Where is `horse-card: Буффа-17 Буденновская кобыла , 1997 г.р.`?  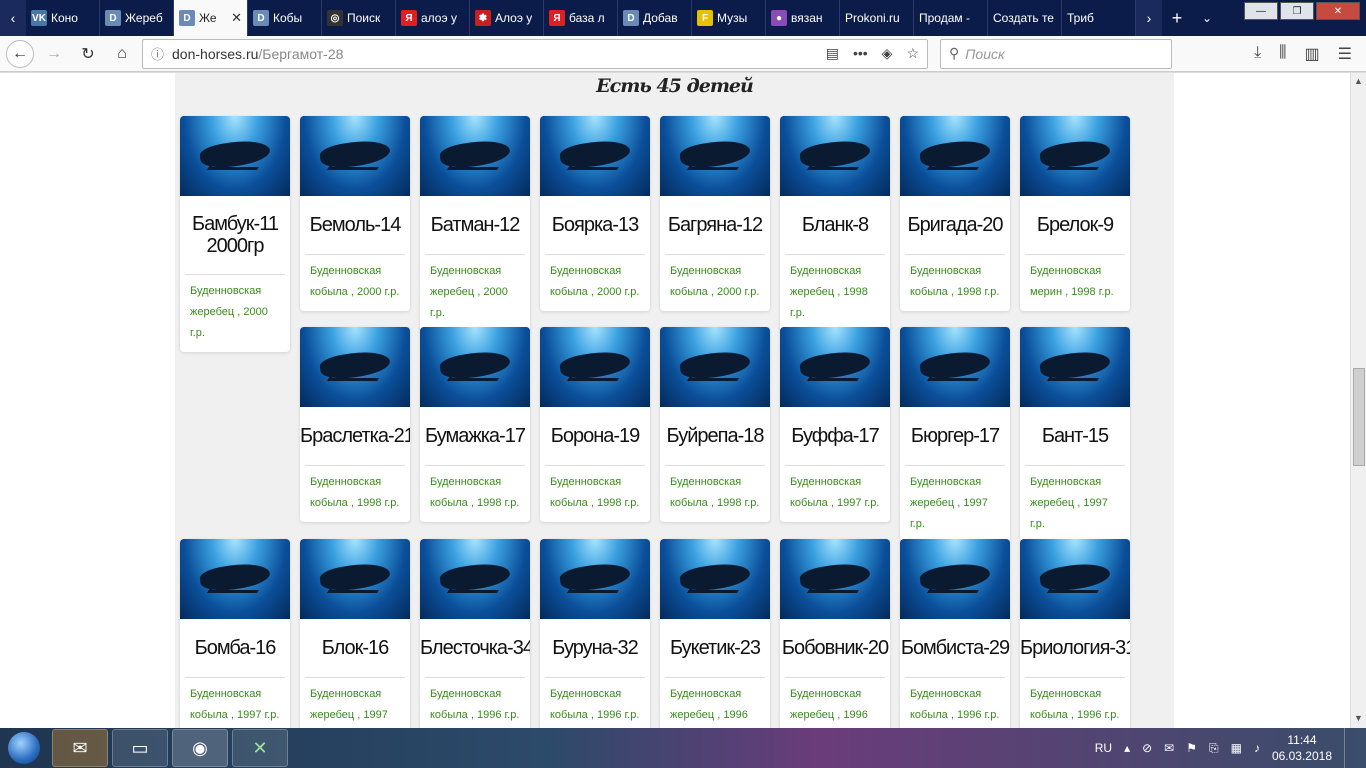 horse-card: Буффа-17 Буденновская кобыла , 1997 г.р. is located at coordinates (835, 424).